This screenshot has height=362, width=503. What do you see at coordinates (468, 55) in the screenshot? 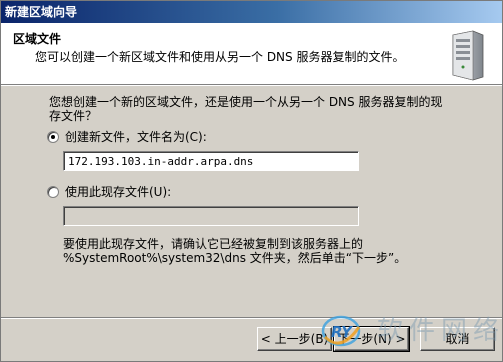
I see `server-icon` at bounding box center [468, 55].